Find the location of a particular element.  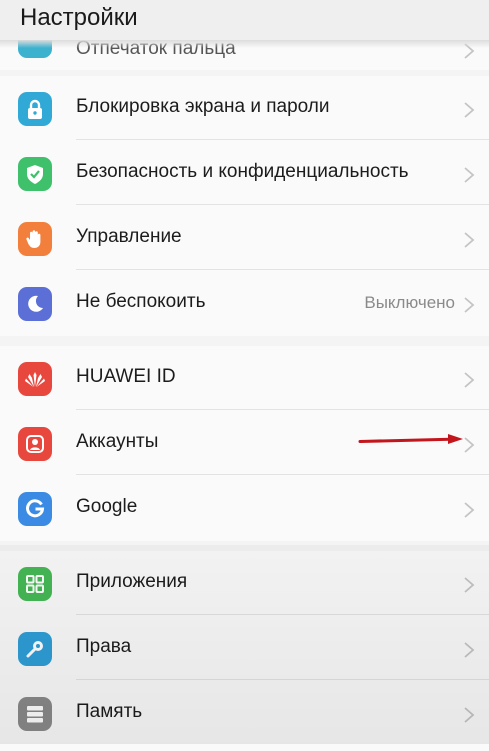

status-value: Выключено is located at coordinates (409, 302).